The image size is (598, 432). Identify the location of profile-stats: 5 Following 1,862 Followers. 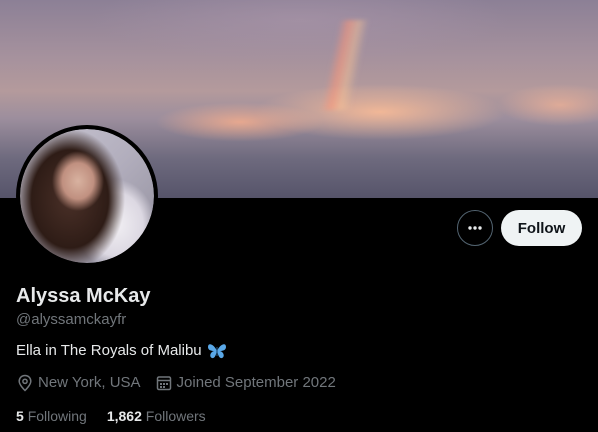
(111, 416).